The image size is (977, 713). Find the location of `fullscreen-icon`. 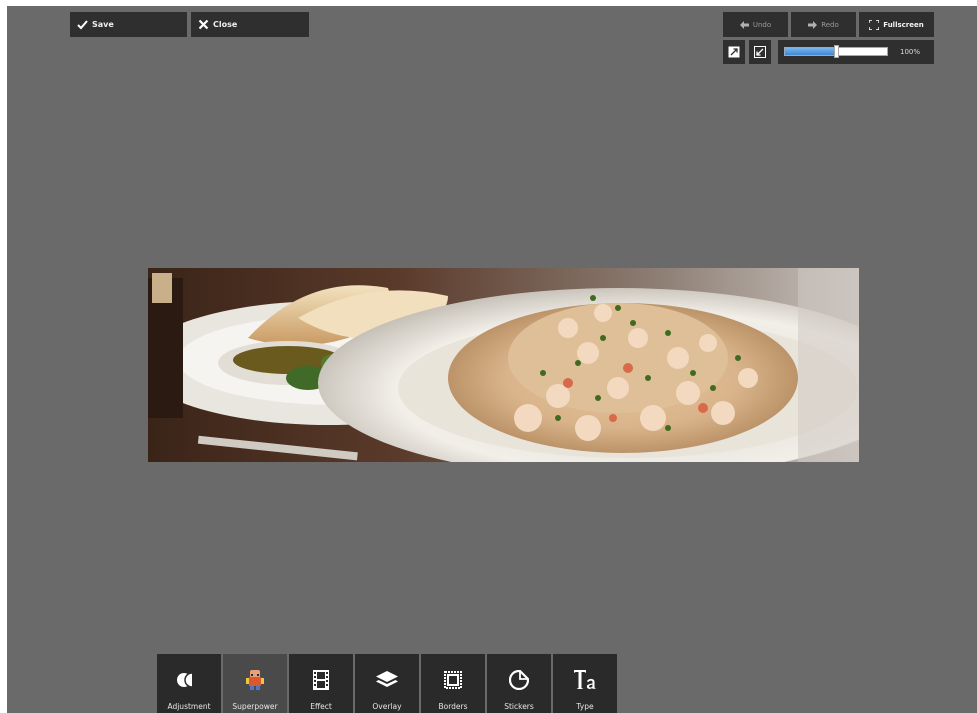

fullscreen-icon is located at coordinates (874, 24).